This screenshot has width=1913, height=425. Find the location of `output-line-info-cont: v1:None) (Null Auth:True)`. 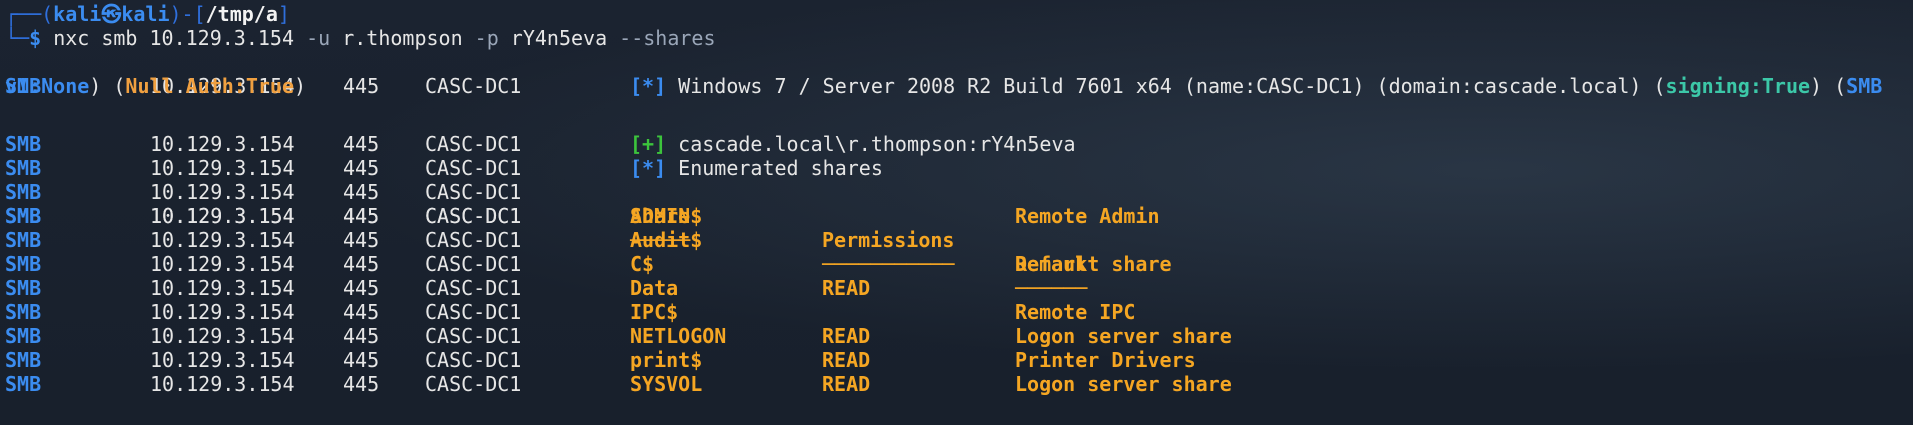

output-line-info-cont: v1:None) (Null Auth:True) is located at coordinates (959, 86).